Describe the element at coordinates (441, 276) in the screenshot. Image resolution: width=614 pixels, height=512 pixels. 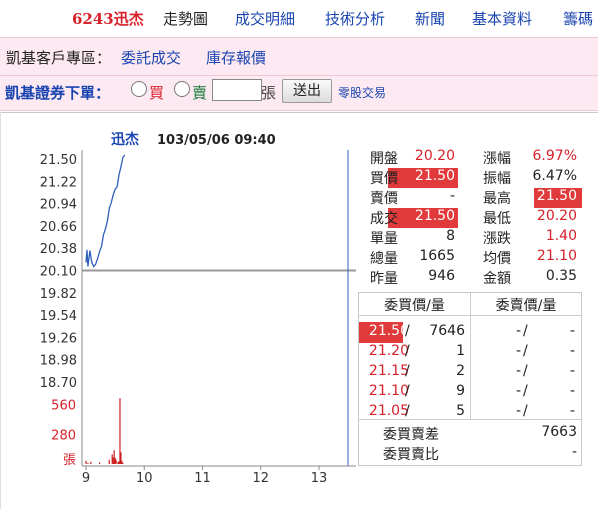
I see `quote-prev: 946` at that location.